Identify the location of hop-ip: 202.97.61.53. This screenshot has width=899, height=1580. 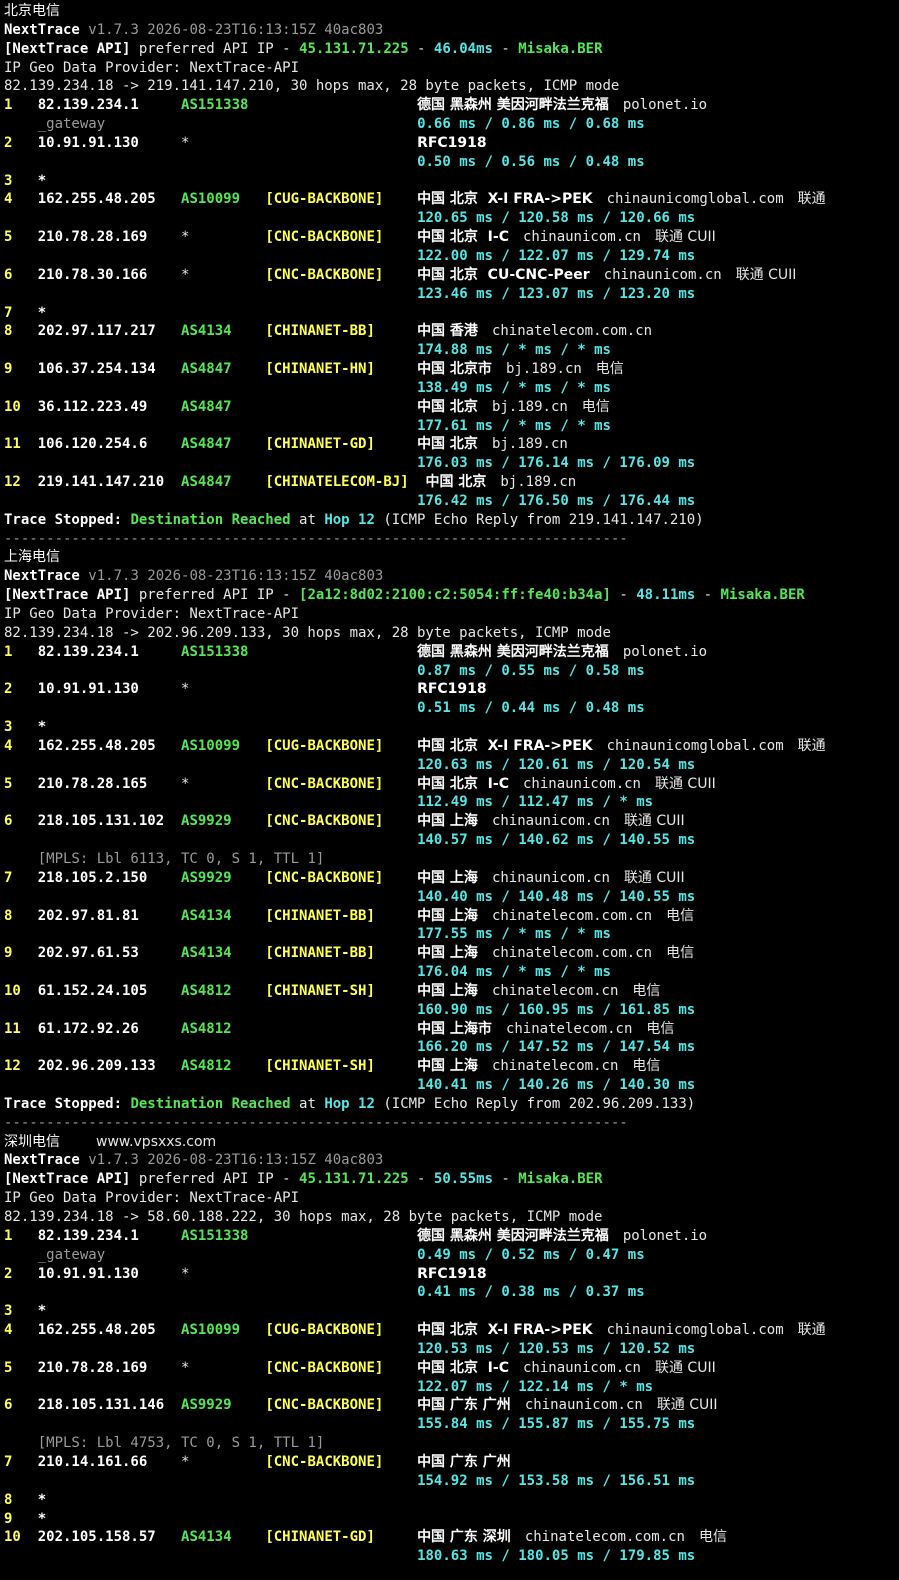
(88, 953).